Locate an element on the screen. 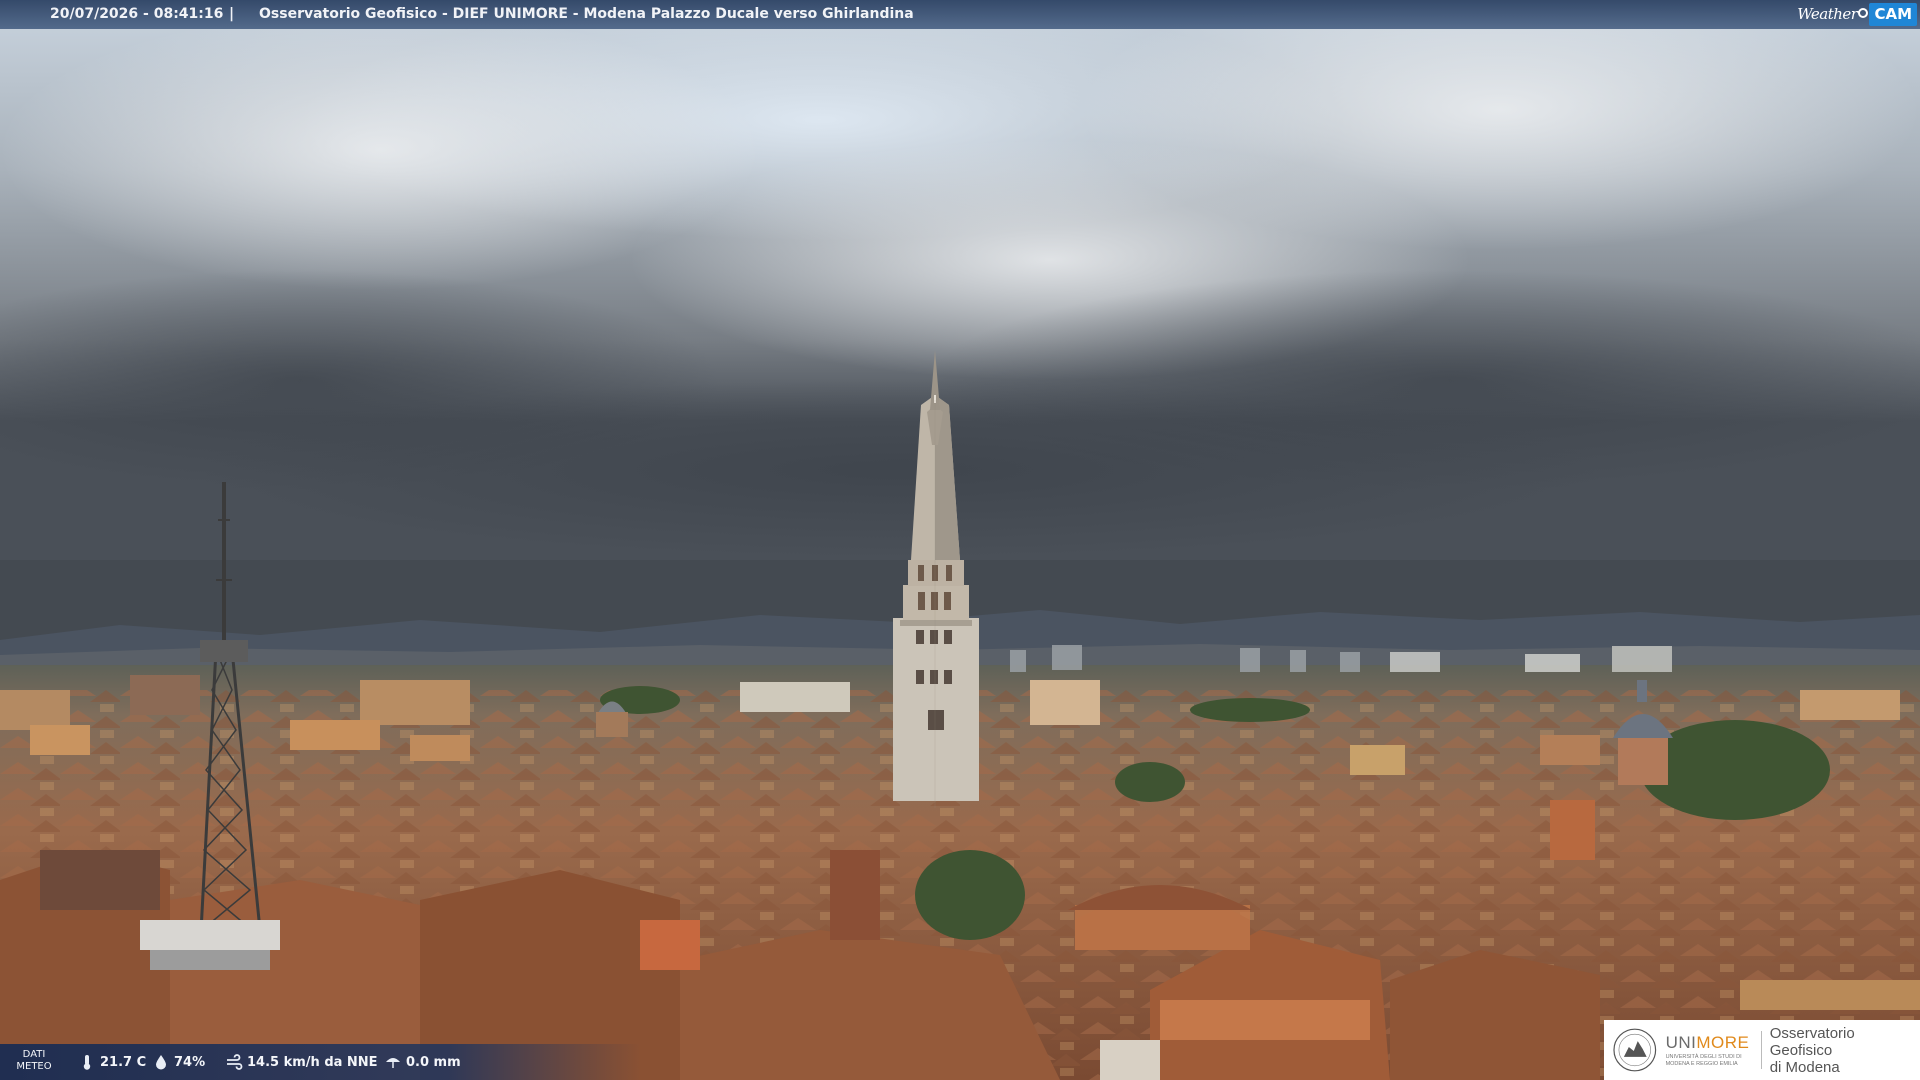 The width and height of the screenshot is (1920, 1080). rain-reading: 0.0 mm is located at coordinates (422, 1062).